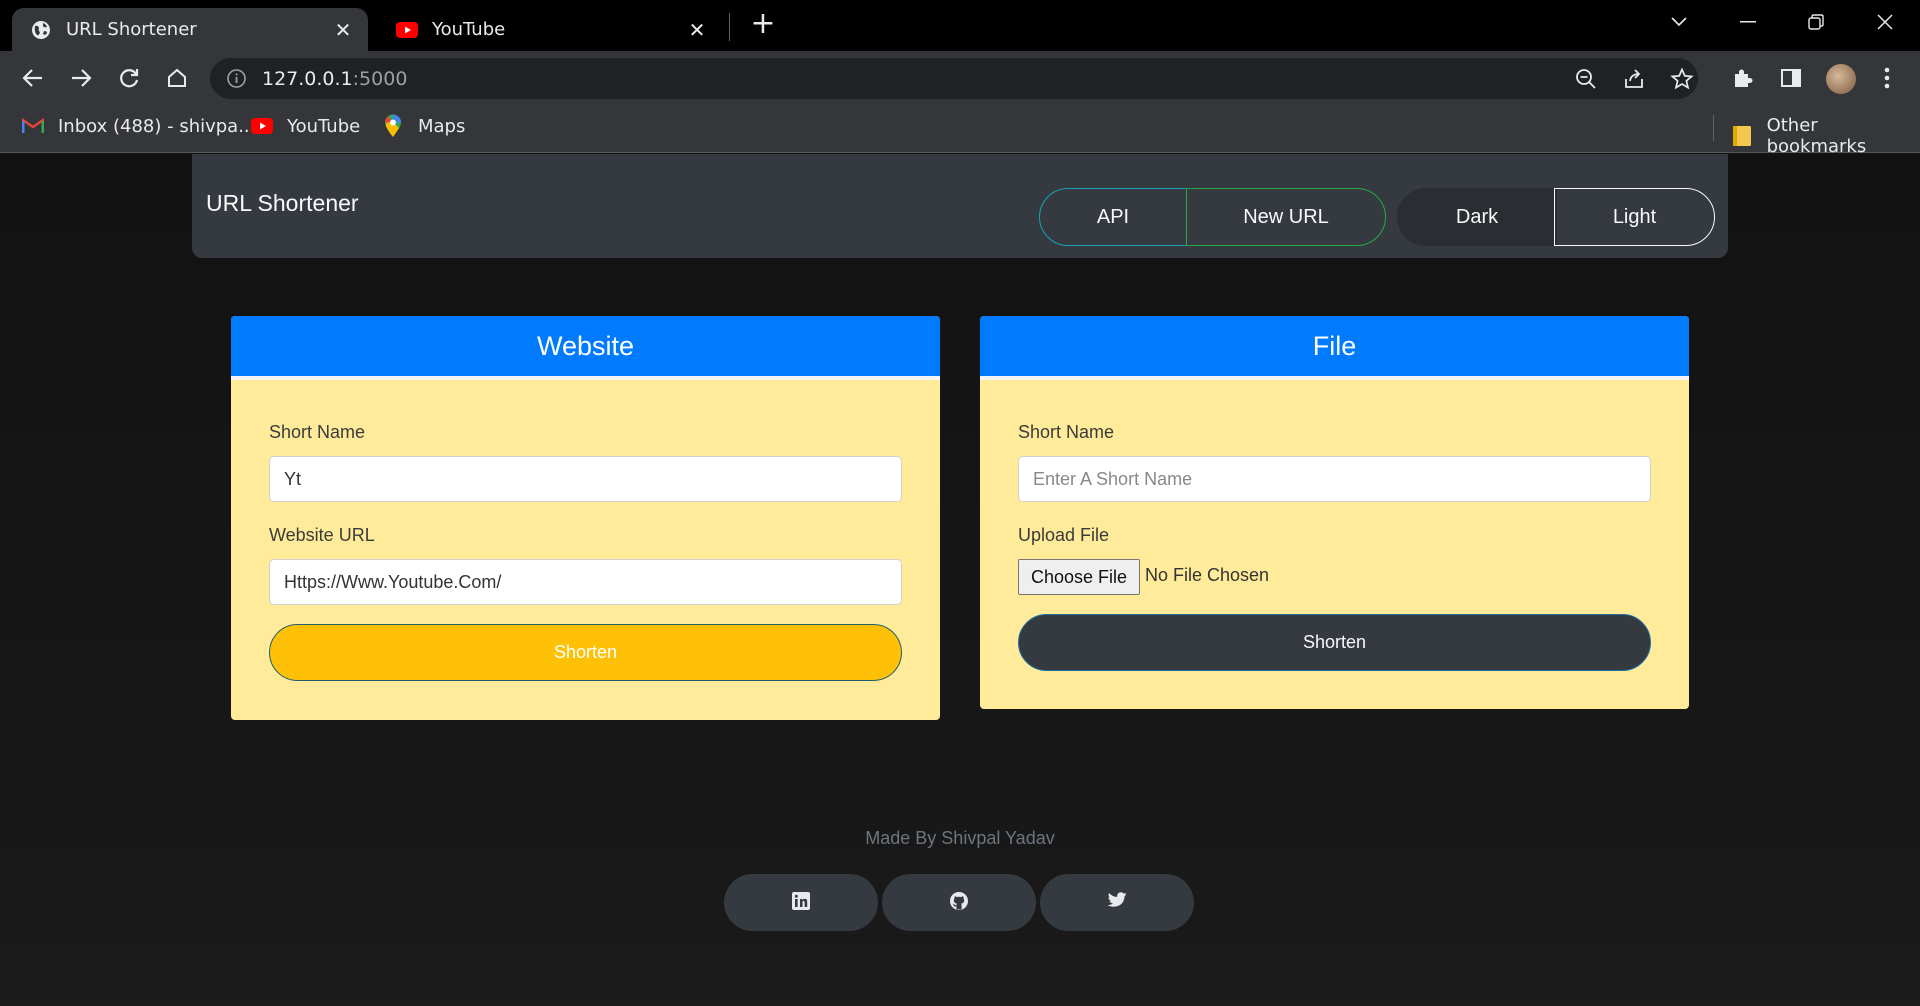  I want to click on tab-youtube: YouTube ✕, so click(550, 29).